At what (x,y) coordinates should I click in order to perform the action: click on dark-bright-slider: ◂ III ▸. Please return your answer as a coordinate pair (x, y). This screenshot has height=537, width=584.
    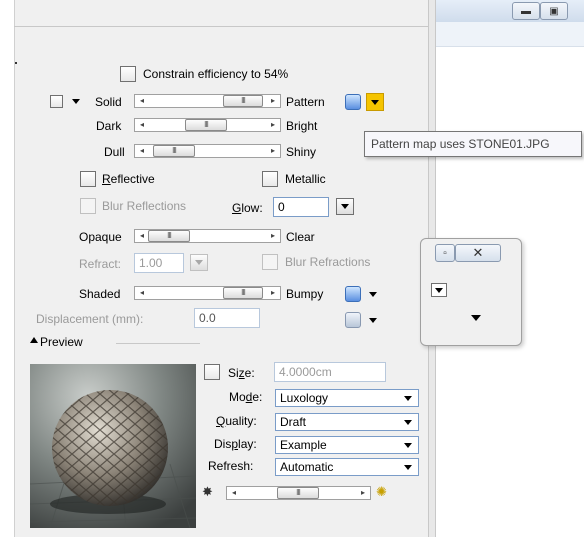
    Looking at the image, I should click on (207, 125).